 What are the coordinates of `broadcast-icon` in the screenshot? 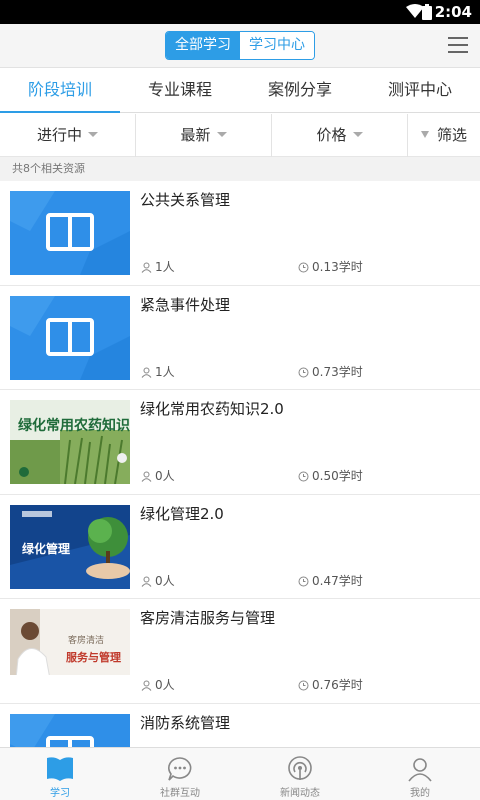 It's located at (300, 768).